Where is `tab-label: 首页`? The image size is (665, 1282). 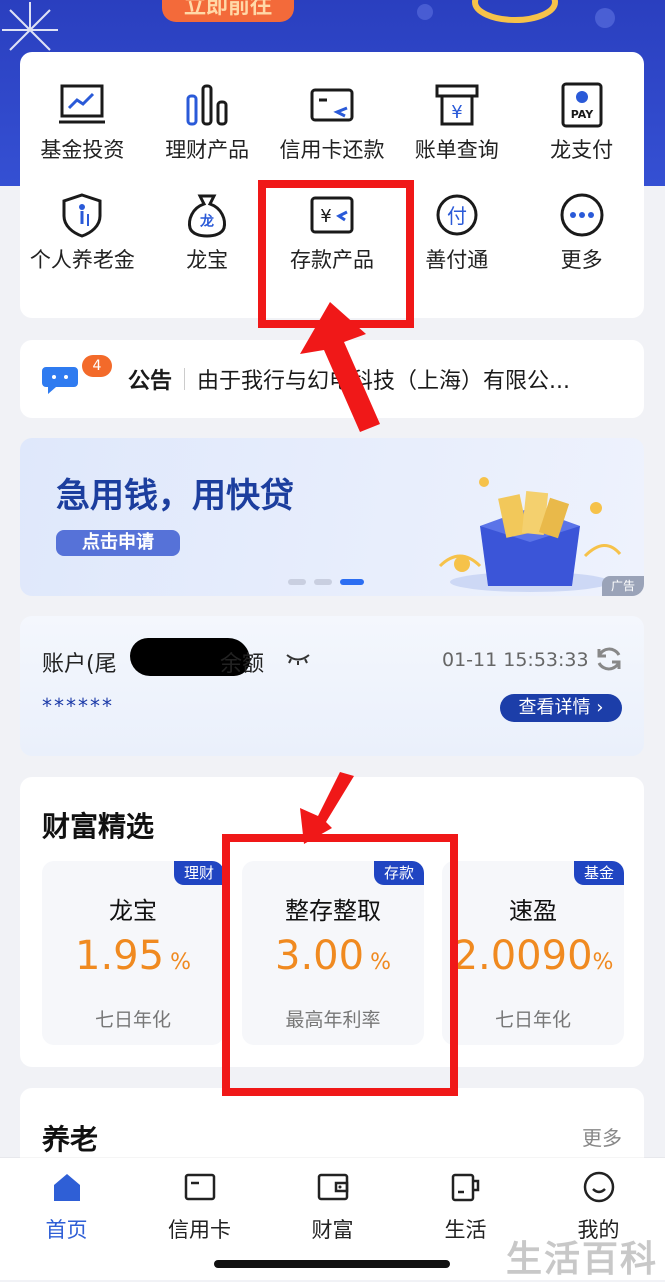 tab-label: 首页 is located at coordinates (66, 1230).